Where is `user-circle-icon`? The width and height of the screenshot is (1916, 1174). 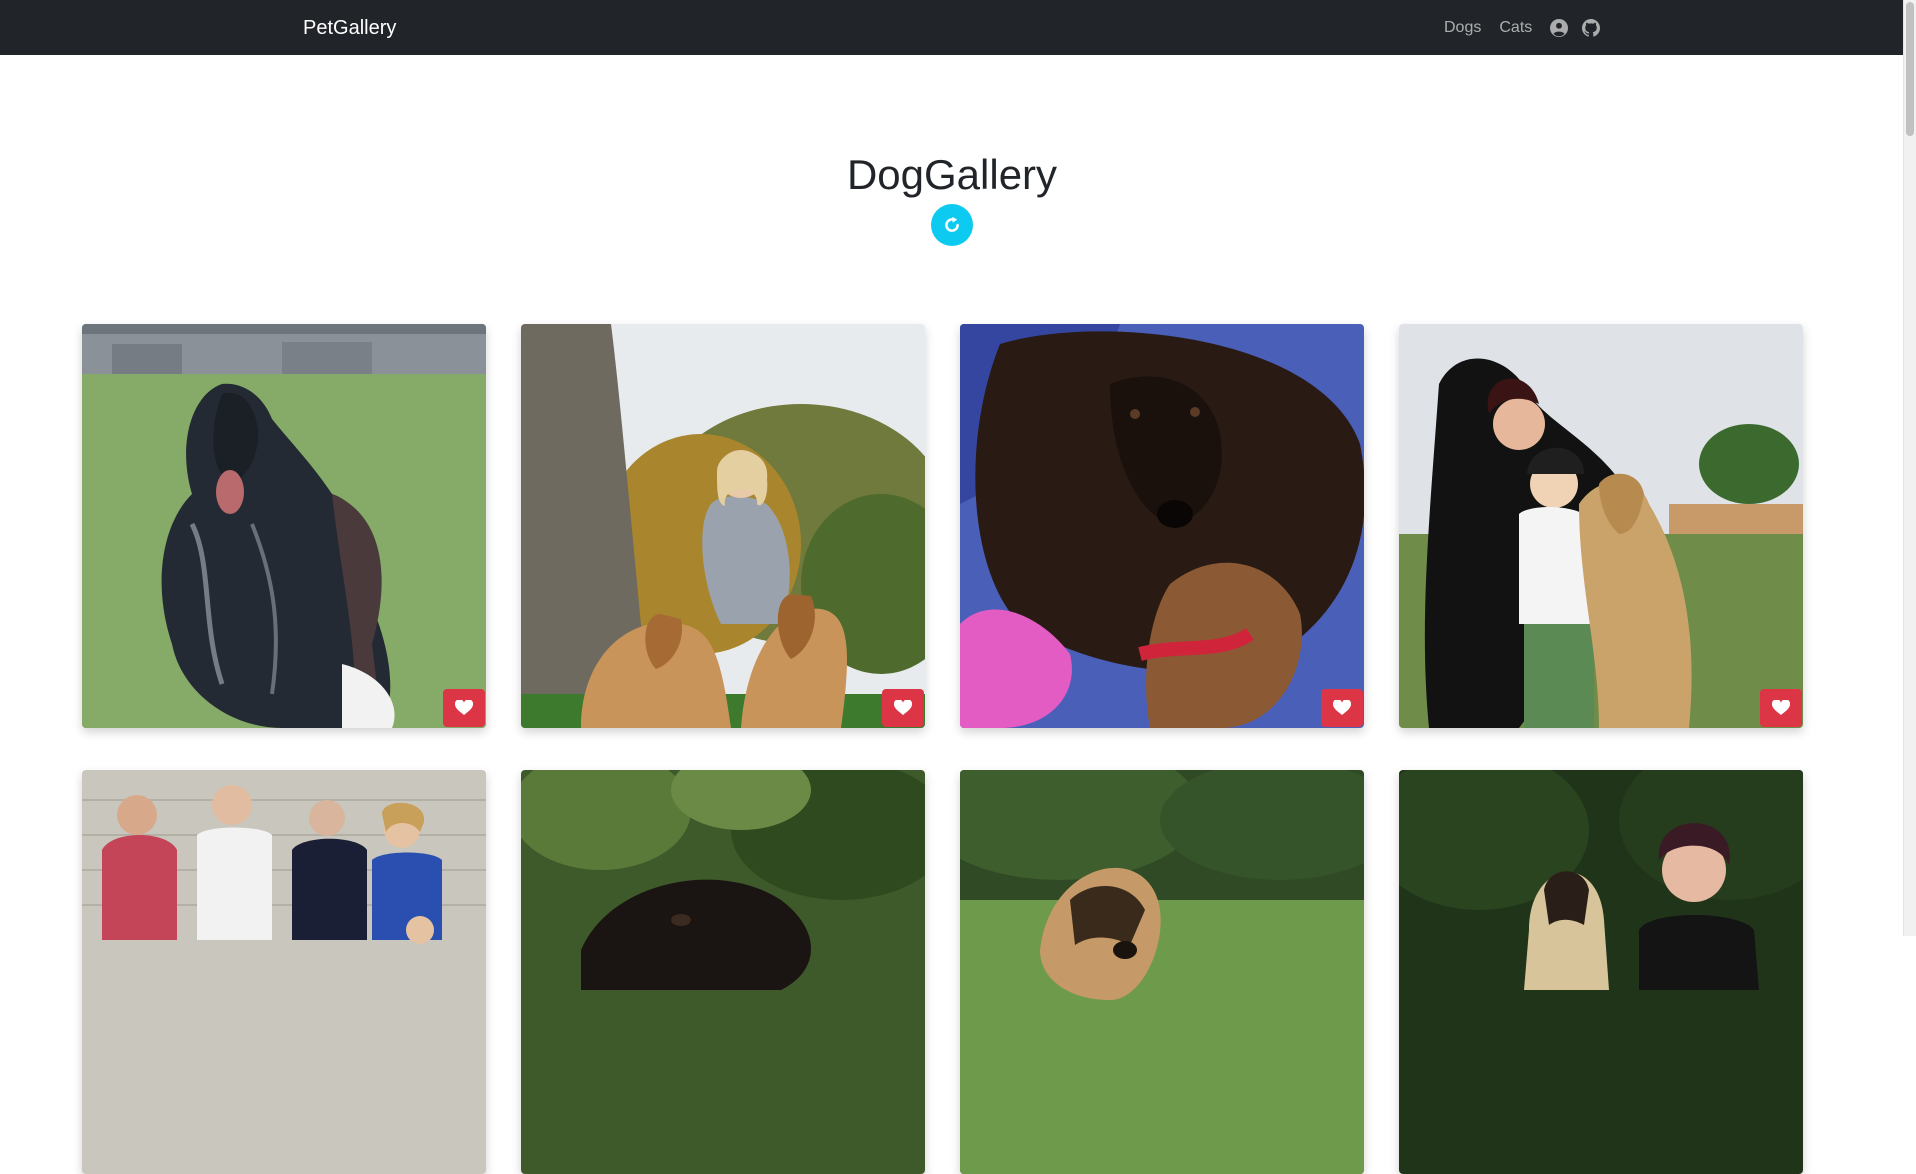
user-circle-icon is located at coordinates (1559, 28).